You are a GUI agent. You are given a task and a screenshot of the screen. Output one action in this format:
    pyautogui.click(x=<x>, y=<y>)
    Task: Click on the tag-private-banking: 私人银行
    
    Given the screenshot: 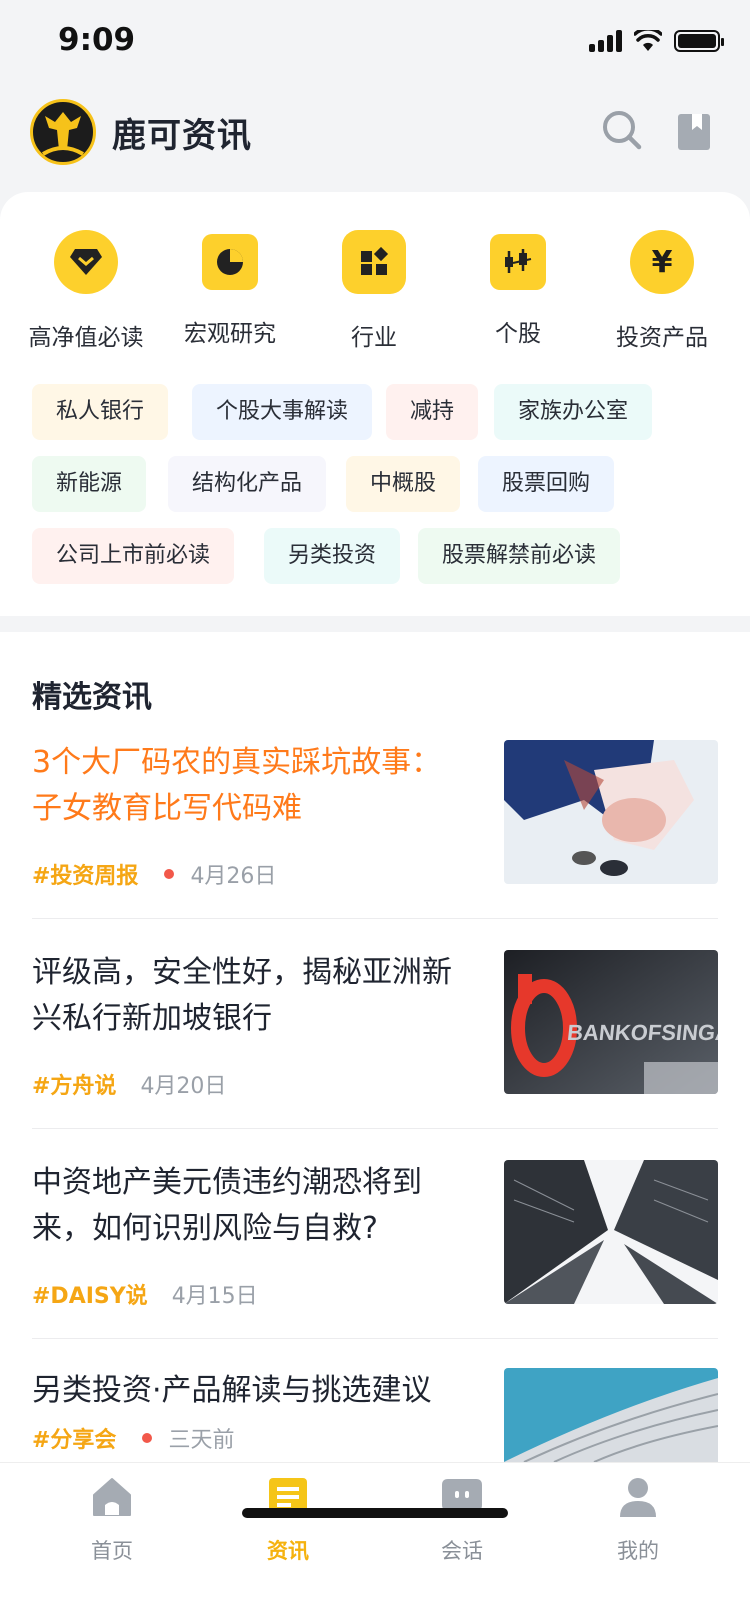 What is the action you would take?
    pyautogui.click(x=100, y=412)
    